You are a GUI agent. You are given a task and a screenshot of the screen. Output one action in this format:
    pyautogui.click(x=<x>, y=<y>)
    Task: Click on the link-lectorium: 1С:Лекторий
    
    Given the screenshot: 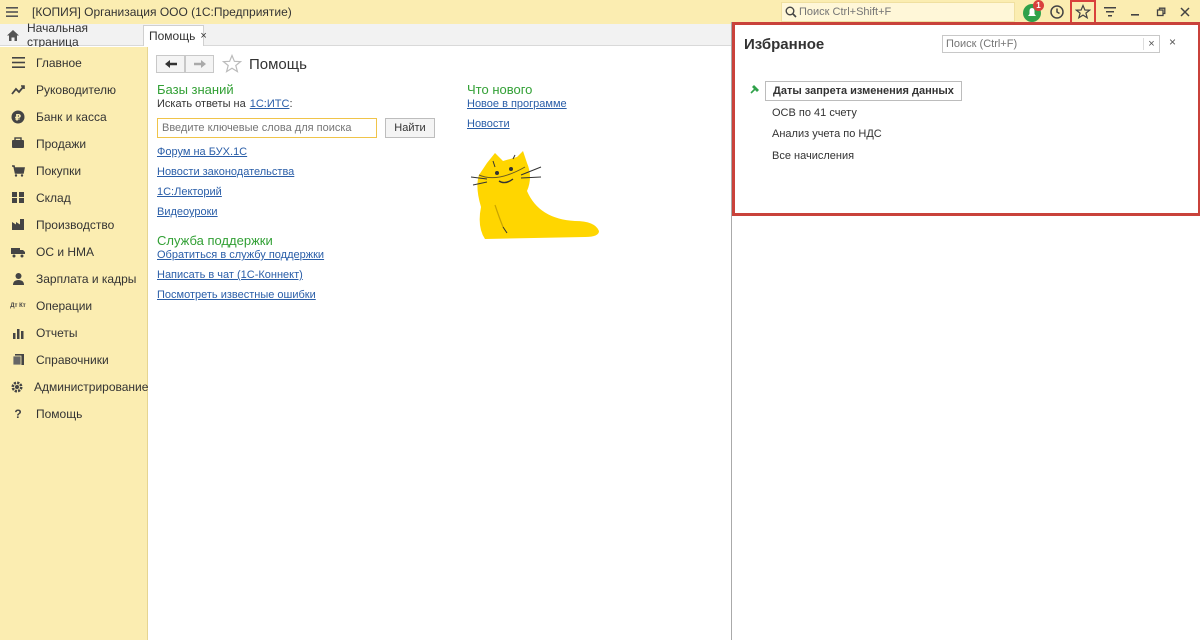 What is the action you would take?
    pyautogui.click(x=189, y=192)
    